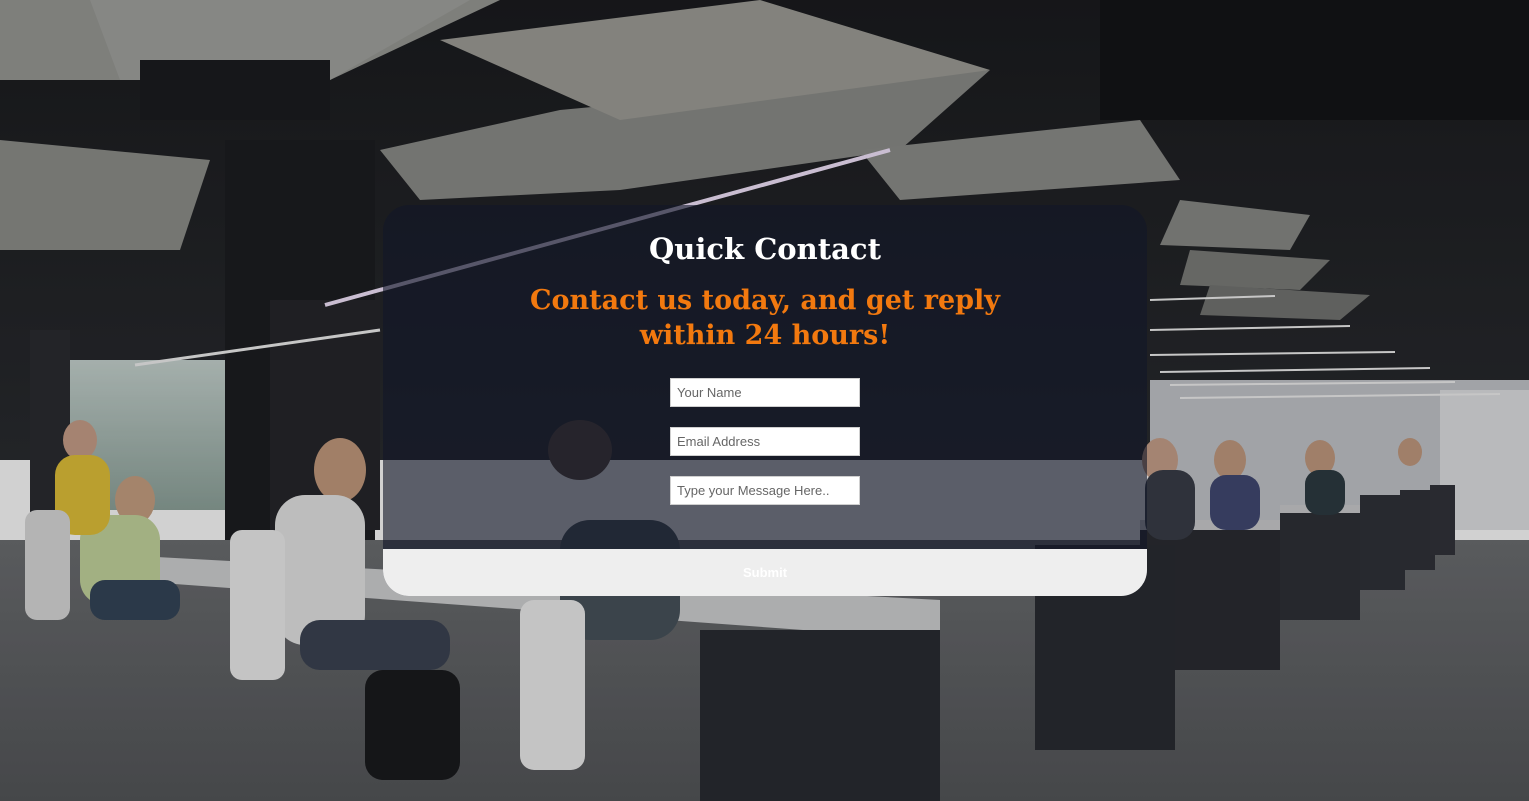 Image resolution: width=1529 pixels, height=801 pixels. What do you see at coordinates (765, 490) in the screenshot?
I see `message-input` at bounding box center [765, 490].